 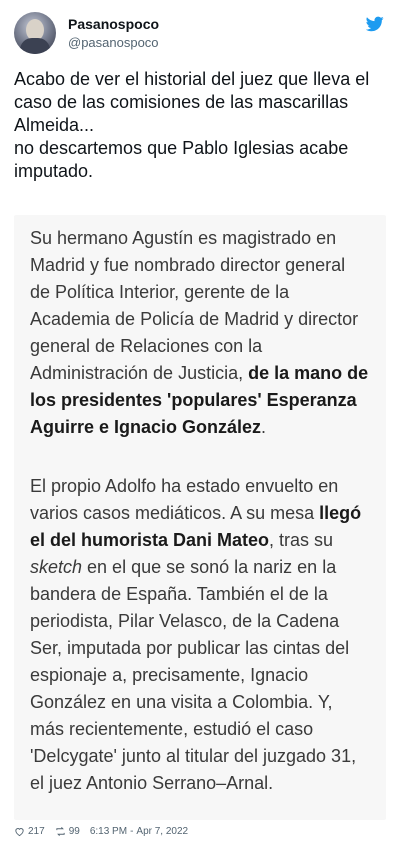 I want to click on tweet-header: Pasanospoco @pasanospoco, so click(x=200, y=33).